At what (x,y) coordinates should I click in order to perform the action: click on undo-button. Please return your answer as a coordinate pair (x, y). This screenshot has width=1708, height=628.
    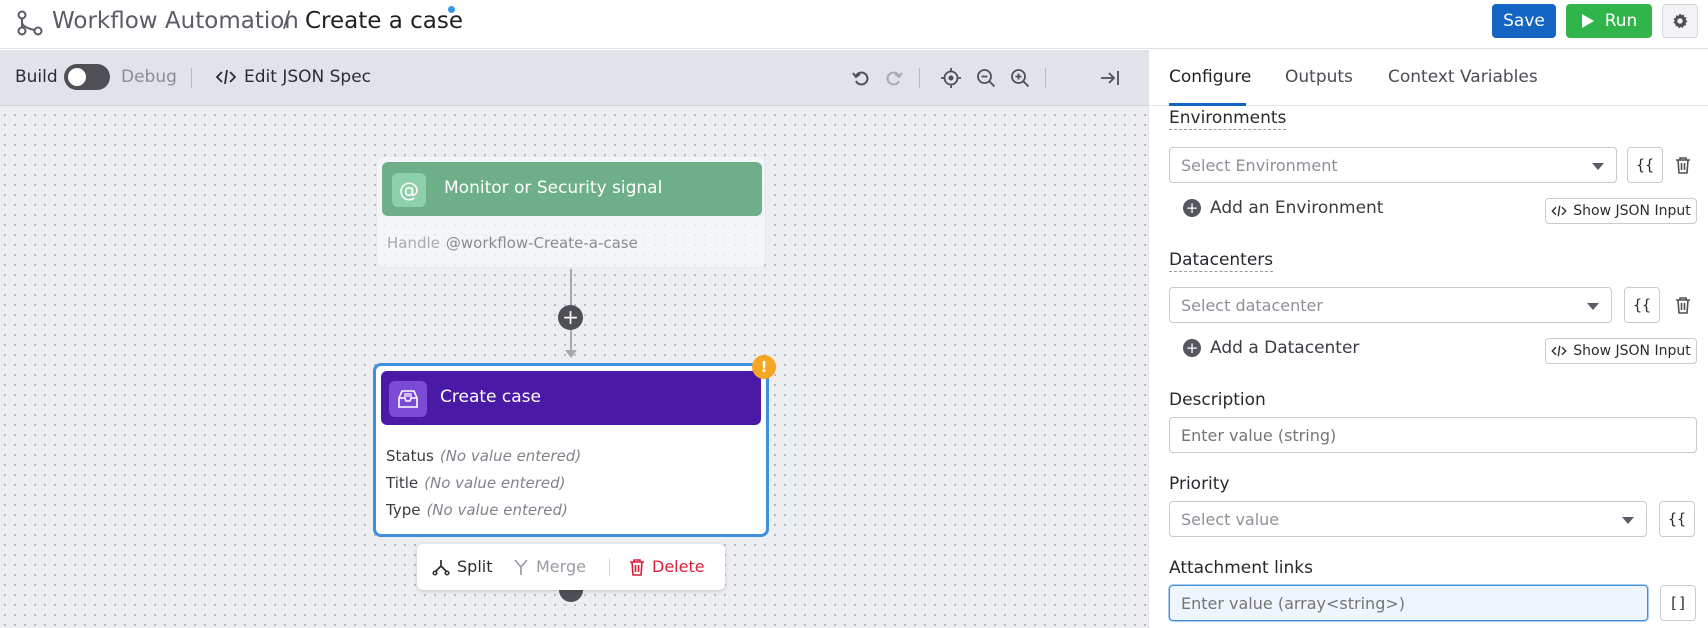
    Looking at the image, I should click on (861, 78).